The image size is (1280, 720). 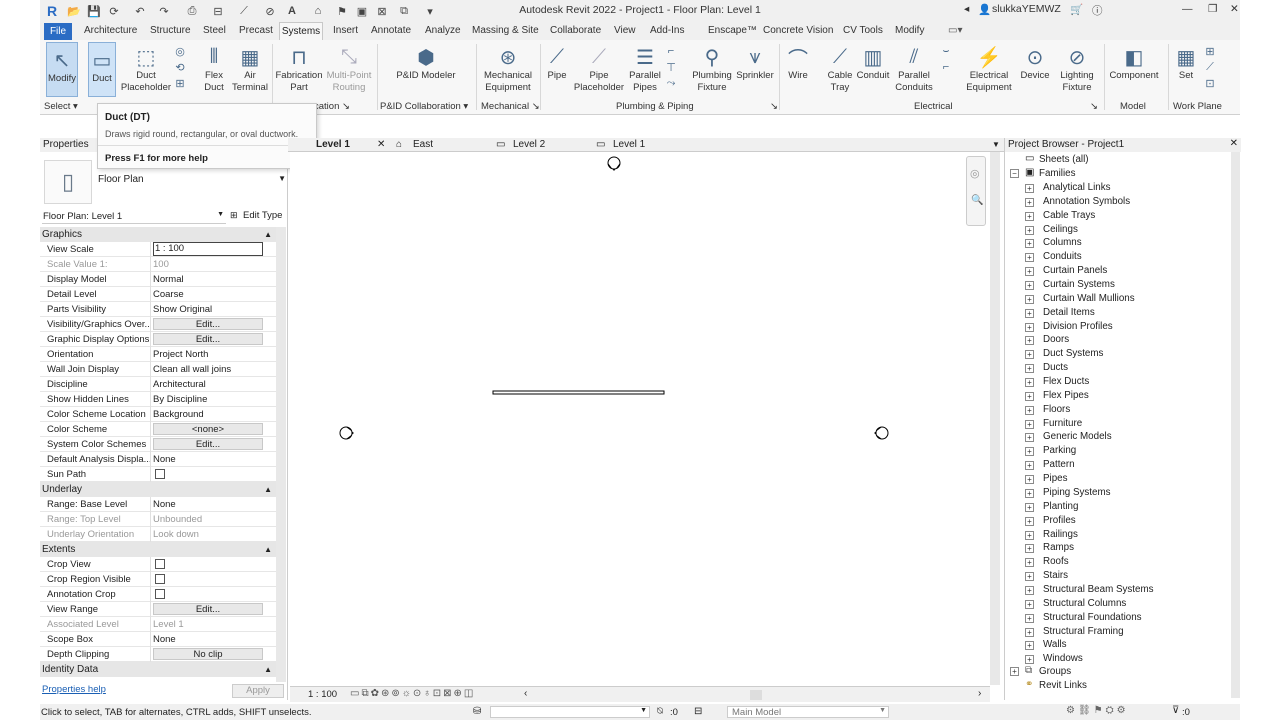 I want to click on scroll-right-icon: ›, so click(x=979, y=693).